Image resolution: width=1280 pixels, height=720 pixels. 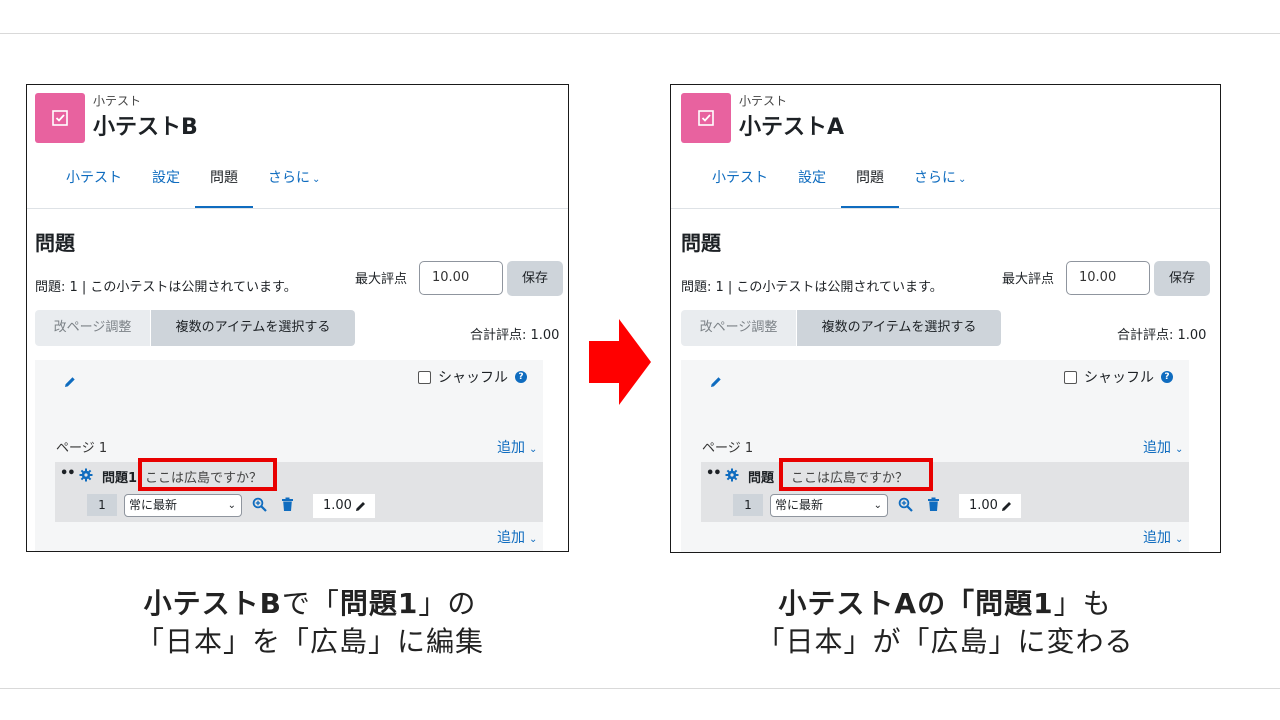 I want to click on quiz-title: 小テストB, so click(x=145, y=127).